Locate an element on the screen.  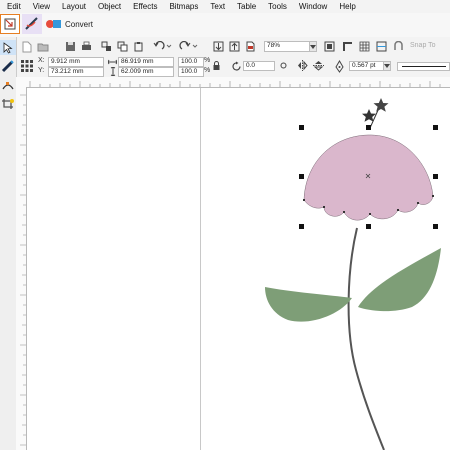
pick-icon is located at coordinates (10, 24).